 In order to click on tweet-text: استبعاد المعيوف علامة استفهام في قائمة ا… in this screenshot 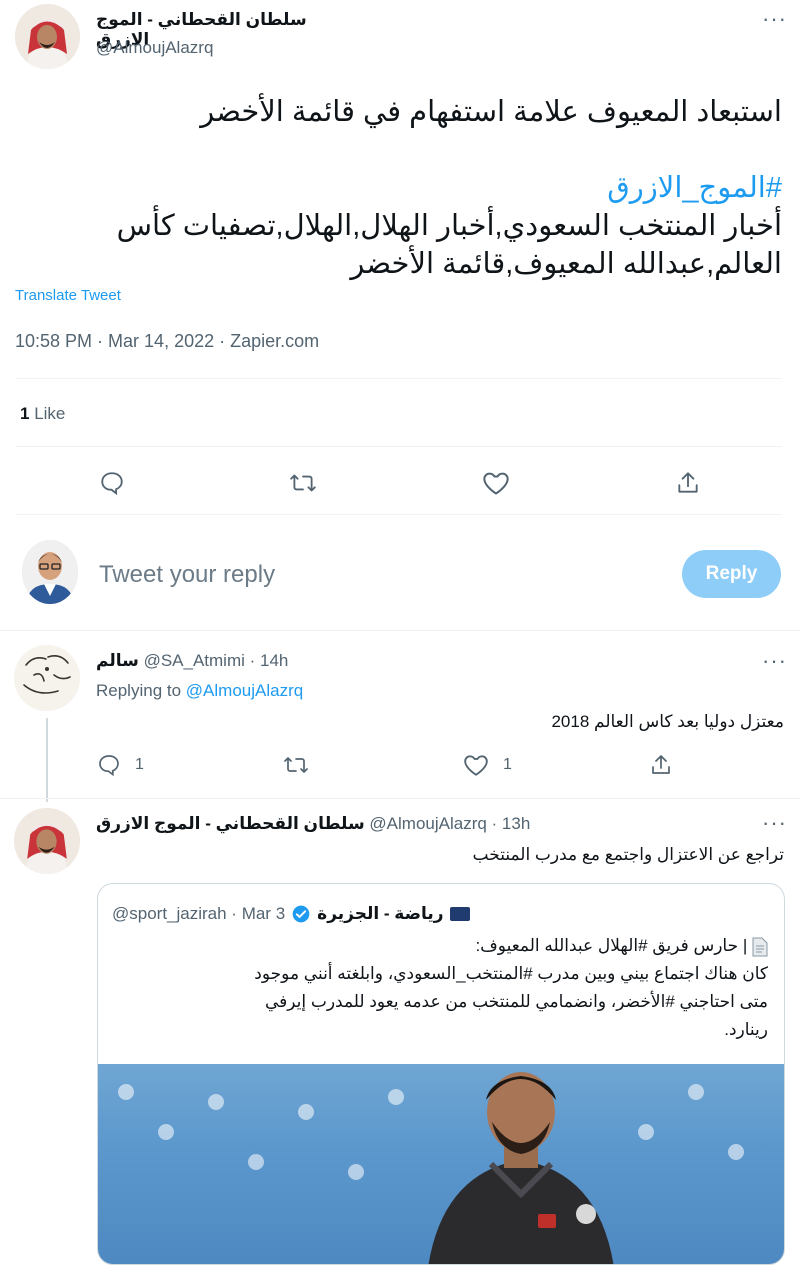, I will do `click(491, 112)`.